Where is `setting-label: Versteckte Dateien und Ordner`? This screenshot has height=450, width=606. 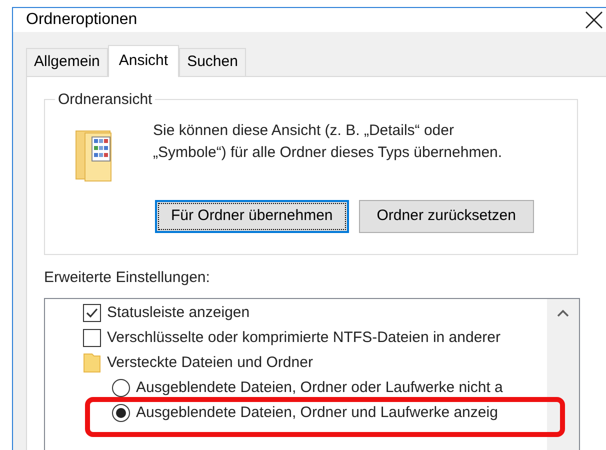 setting-label: Versteckte Dateien und Ordner is located at coordinates (210, 362).